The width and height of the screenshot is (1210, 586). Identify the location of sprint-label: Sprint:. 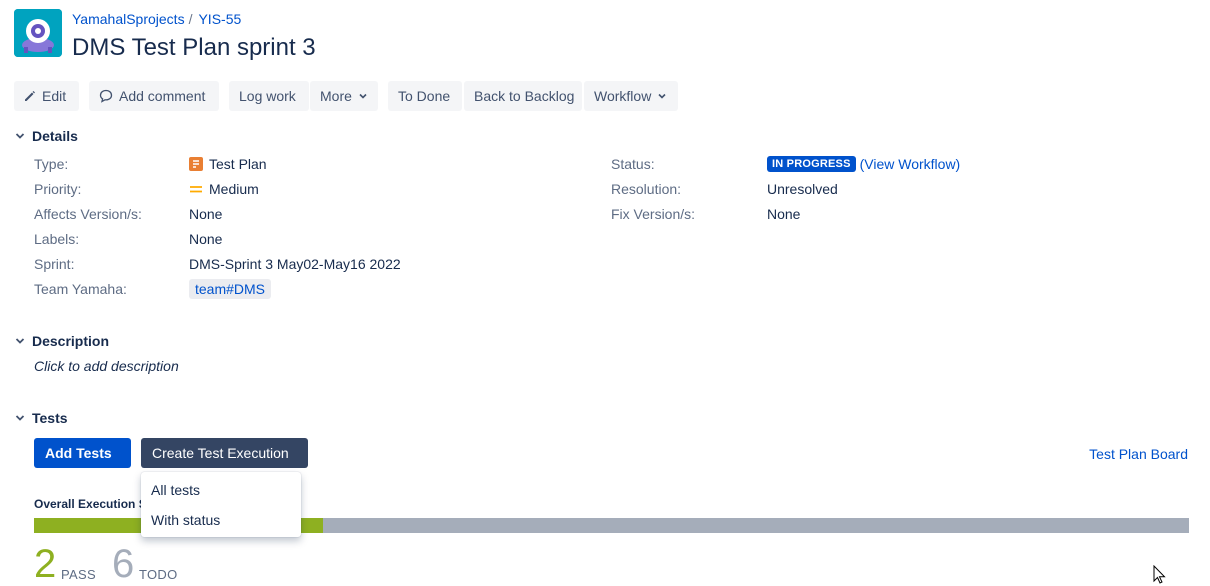
(54, 264).